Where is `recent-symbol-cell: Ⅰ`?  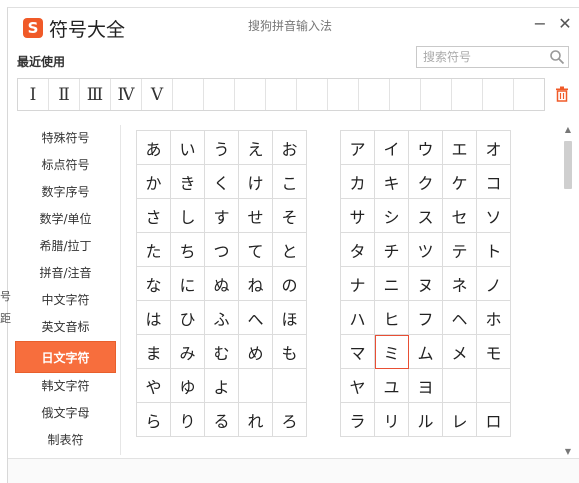 recent-symbol-cell: Ⅰ is located at coordinates (33, 94).